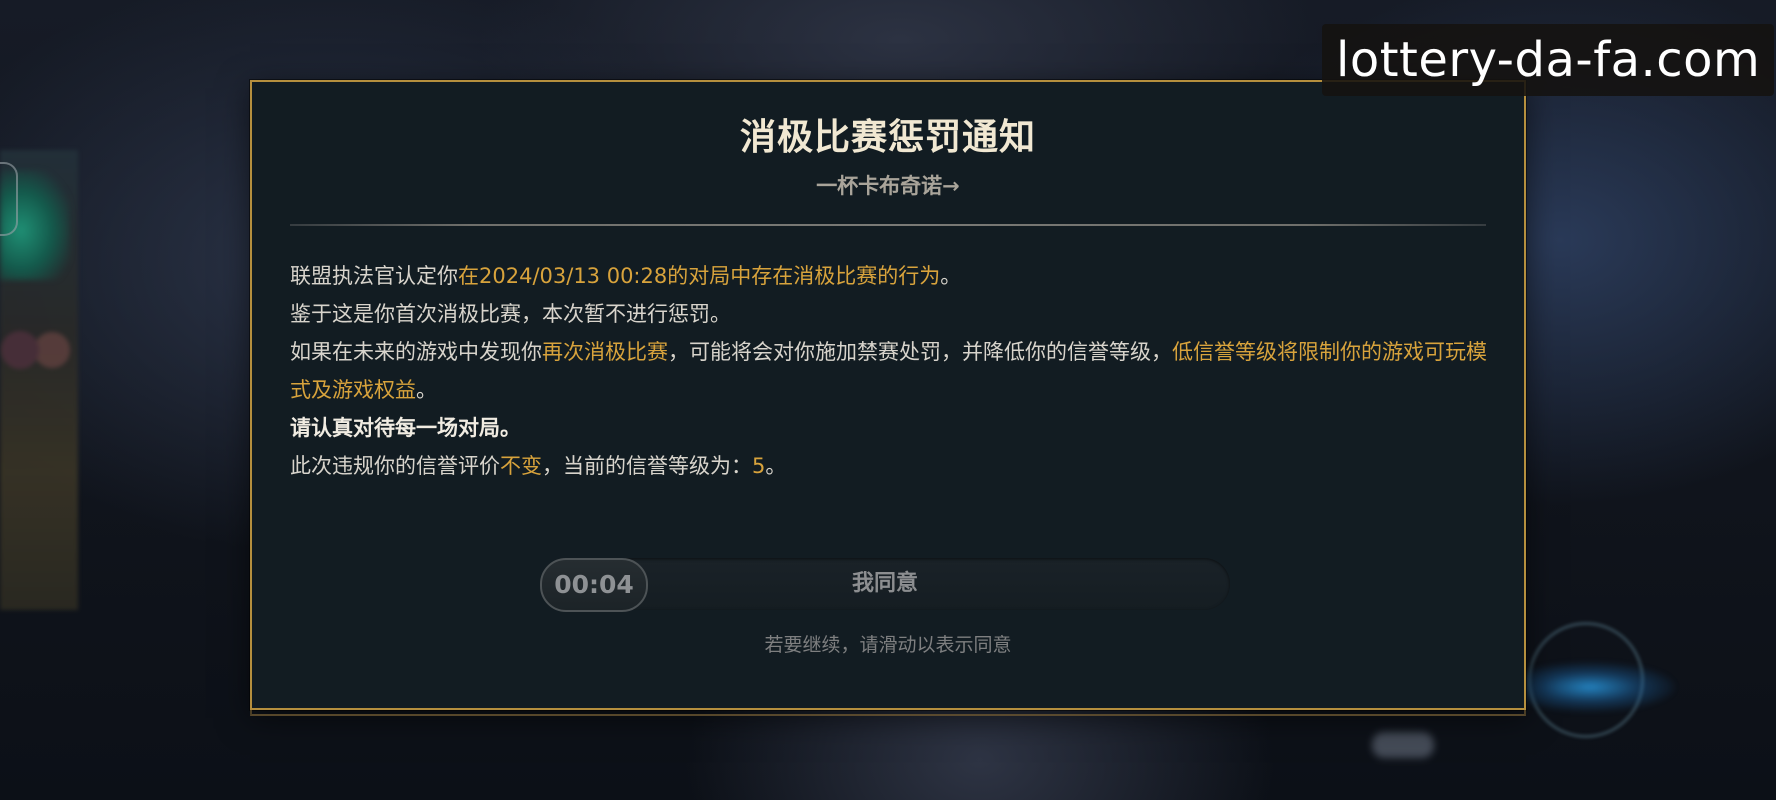 This screenshot has width=1776, height=800. I want to click on background-hex-frame, so click(9, 199).